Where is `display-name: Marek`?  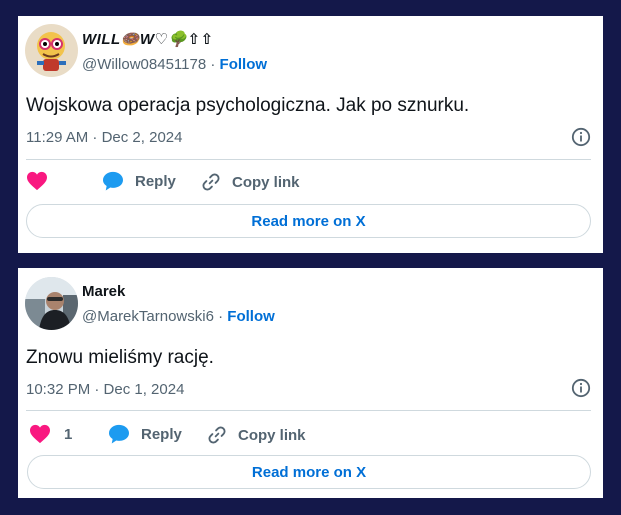
display-name: Marek is located at coordinates (103, 291).